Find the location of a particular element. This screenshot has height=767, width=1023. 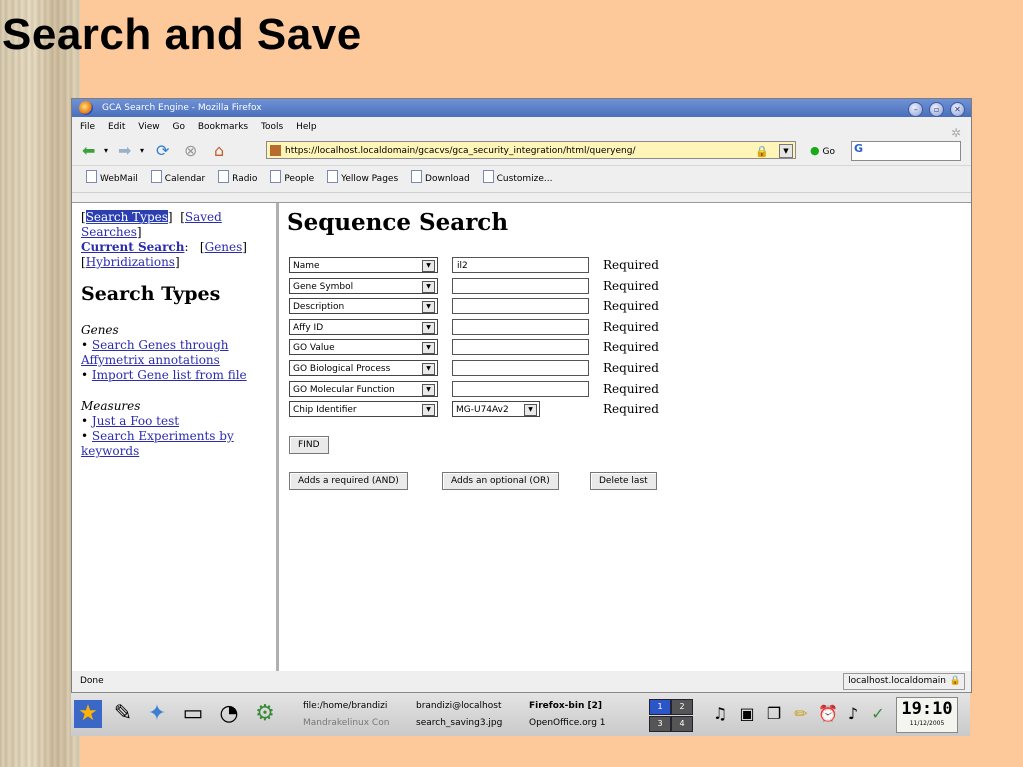

add-optional-button: Adds an optional (OR) is located at coordinates (500, 481).